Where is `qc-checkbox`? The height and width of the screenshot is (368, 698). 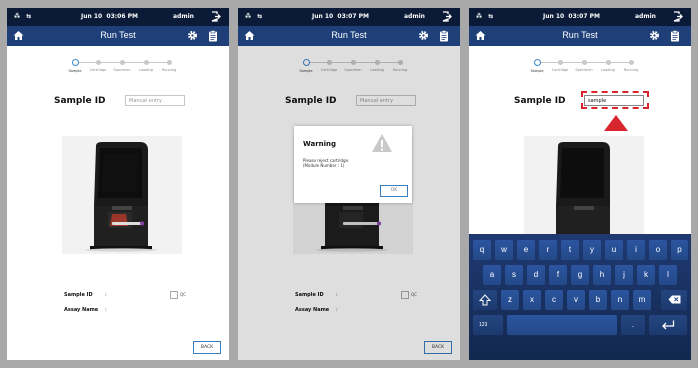 qc-checkbox is located at coordinates (174, 295).